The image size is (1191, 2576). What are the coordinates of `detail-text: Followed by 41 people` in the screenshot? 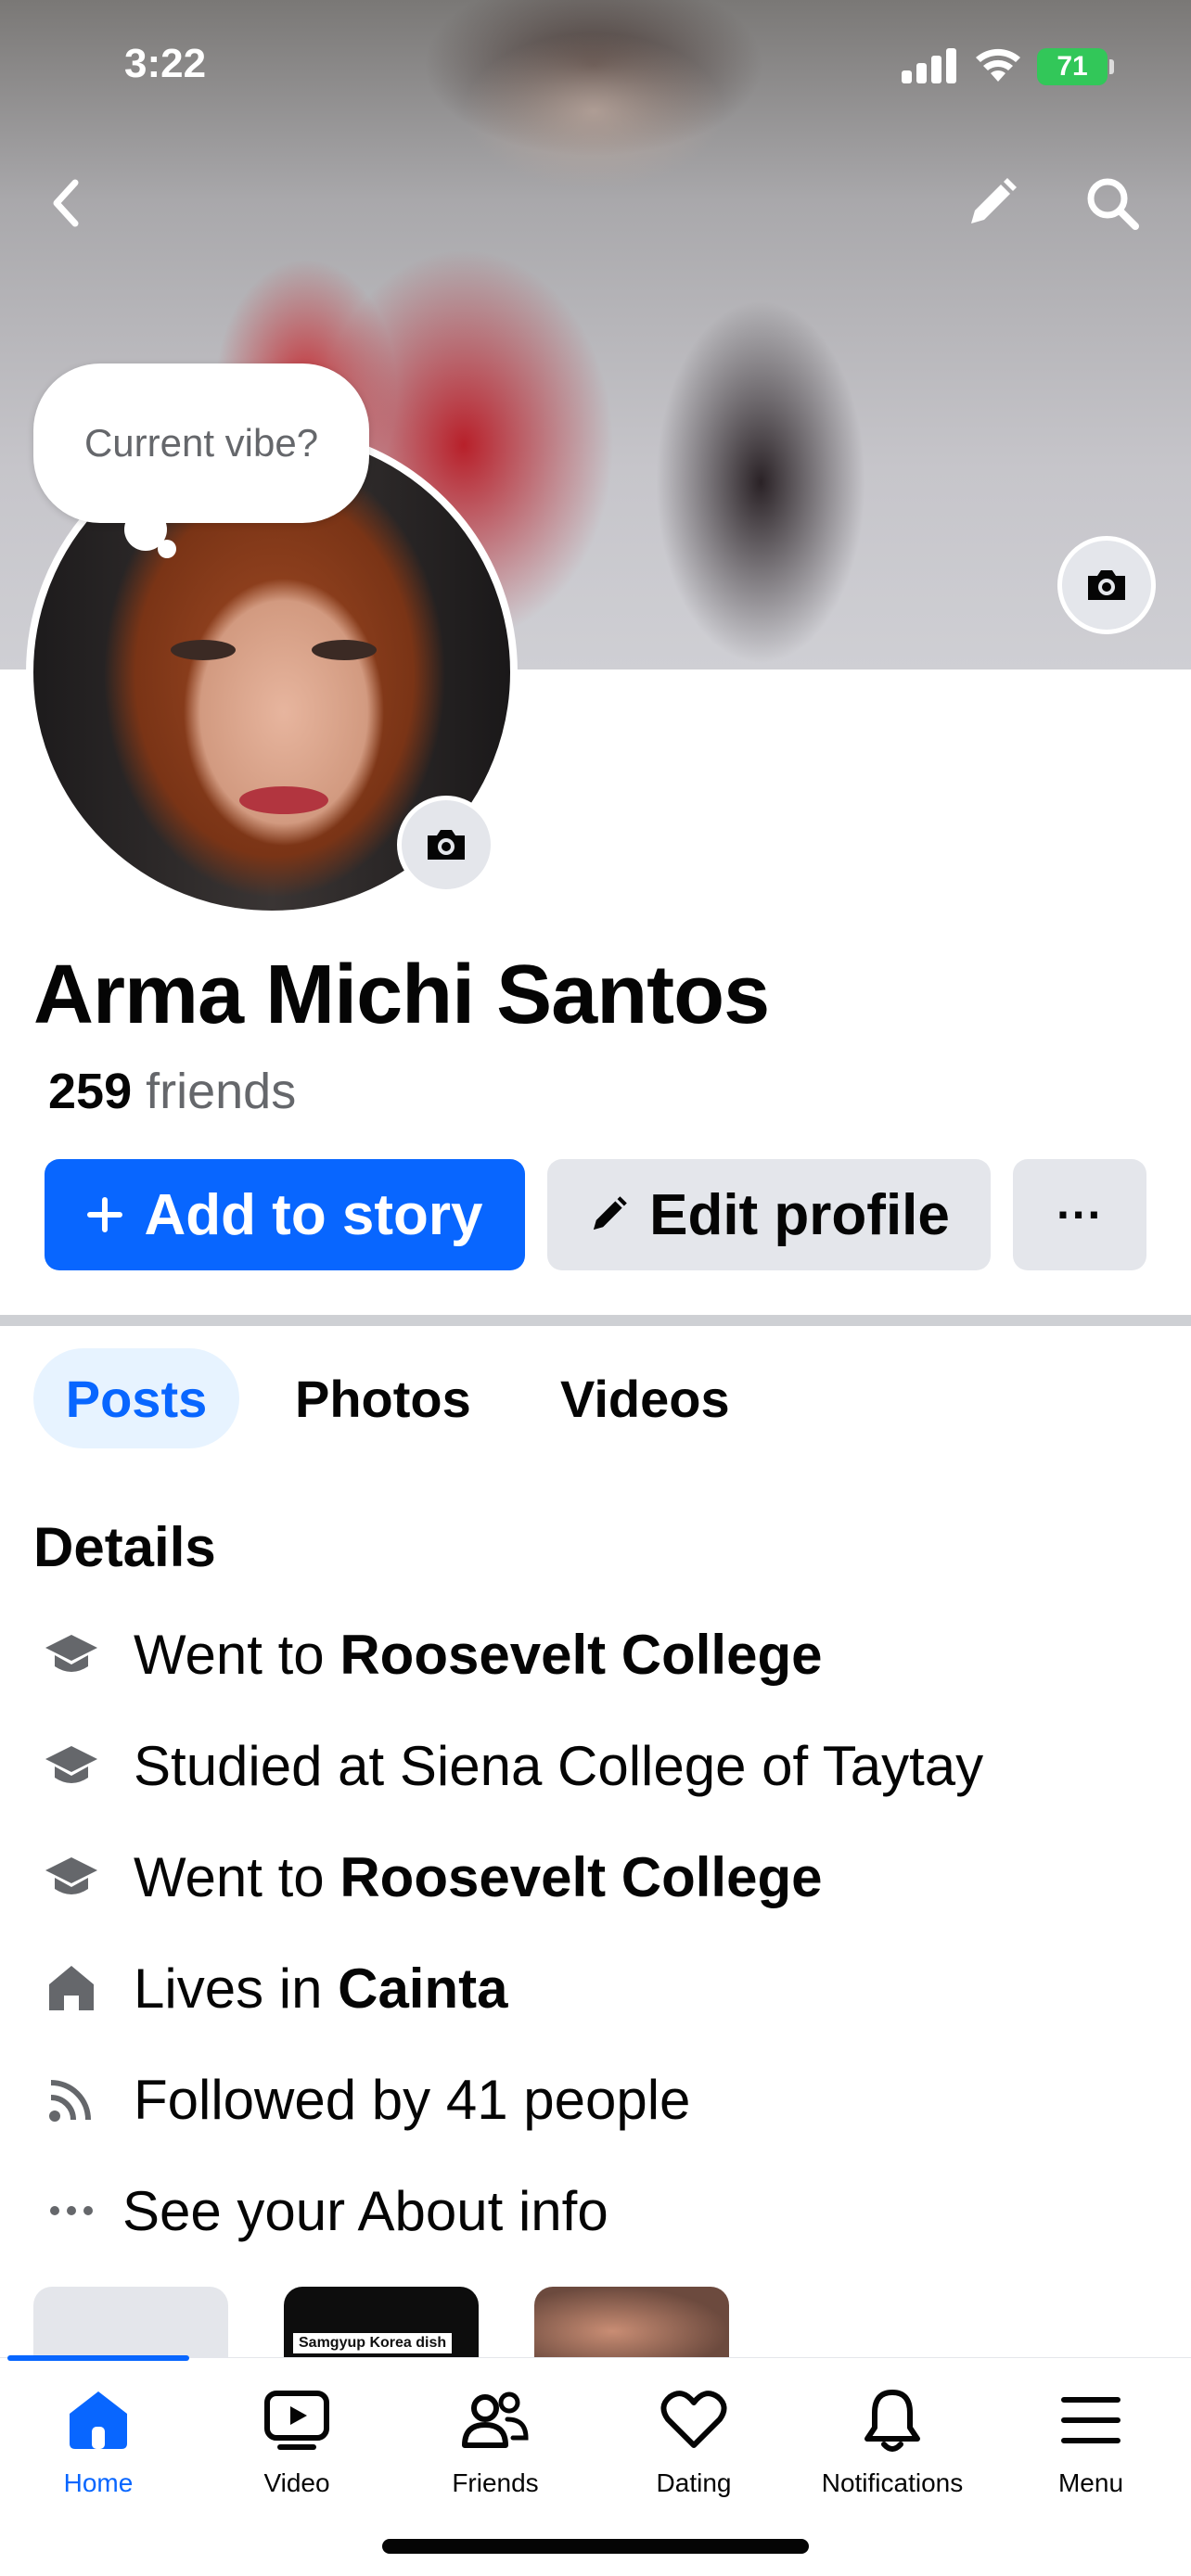 It's located at (412, 2100).